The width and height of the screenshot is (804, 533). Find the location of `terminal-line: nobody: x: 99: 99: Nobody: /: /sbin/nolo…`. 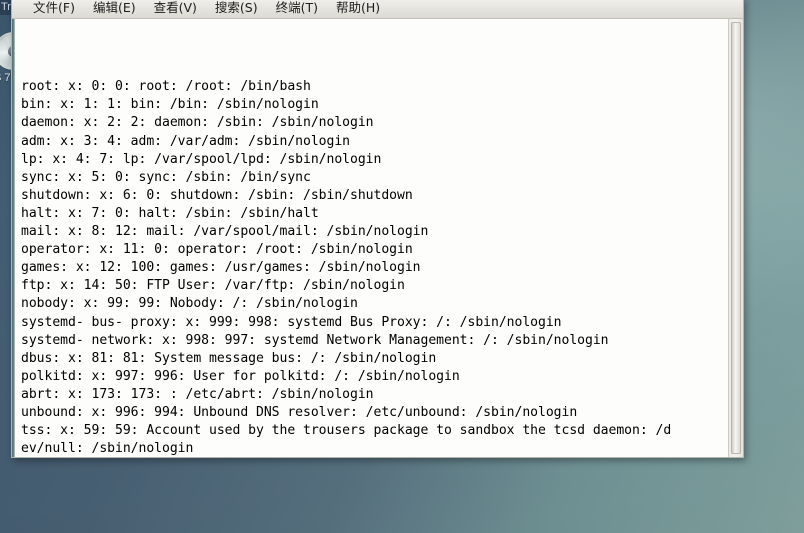

terminal-line: nobody: x: 99: 99: Nobody: /: /sbin/nolo… is located at coordinates (189, 304).